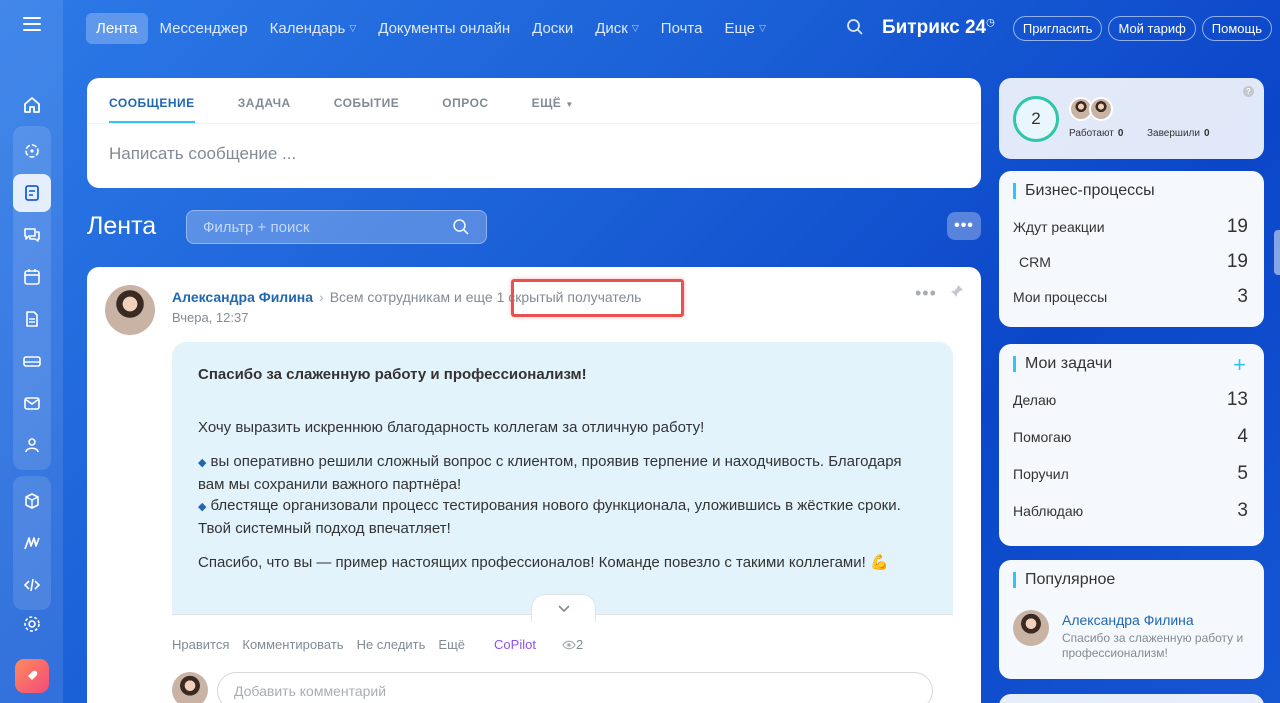 The height and width of the screenshot is (703, 1280). Describe the element at coordinates (327, 227) in the screenshot. I see `filter-search-input` at that location.